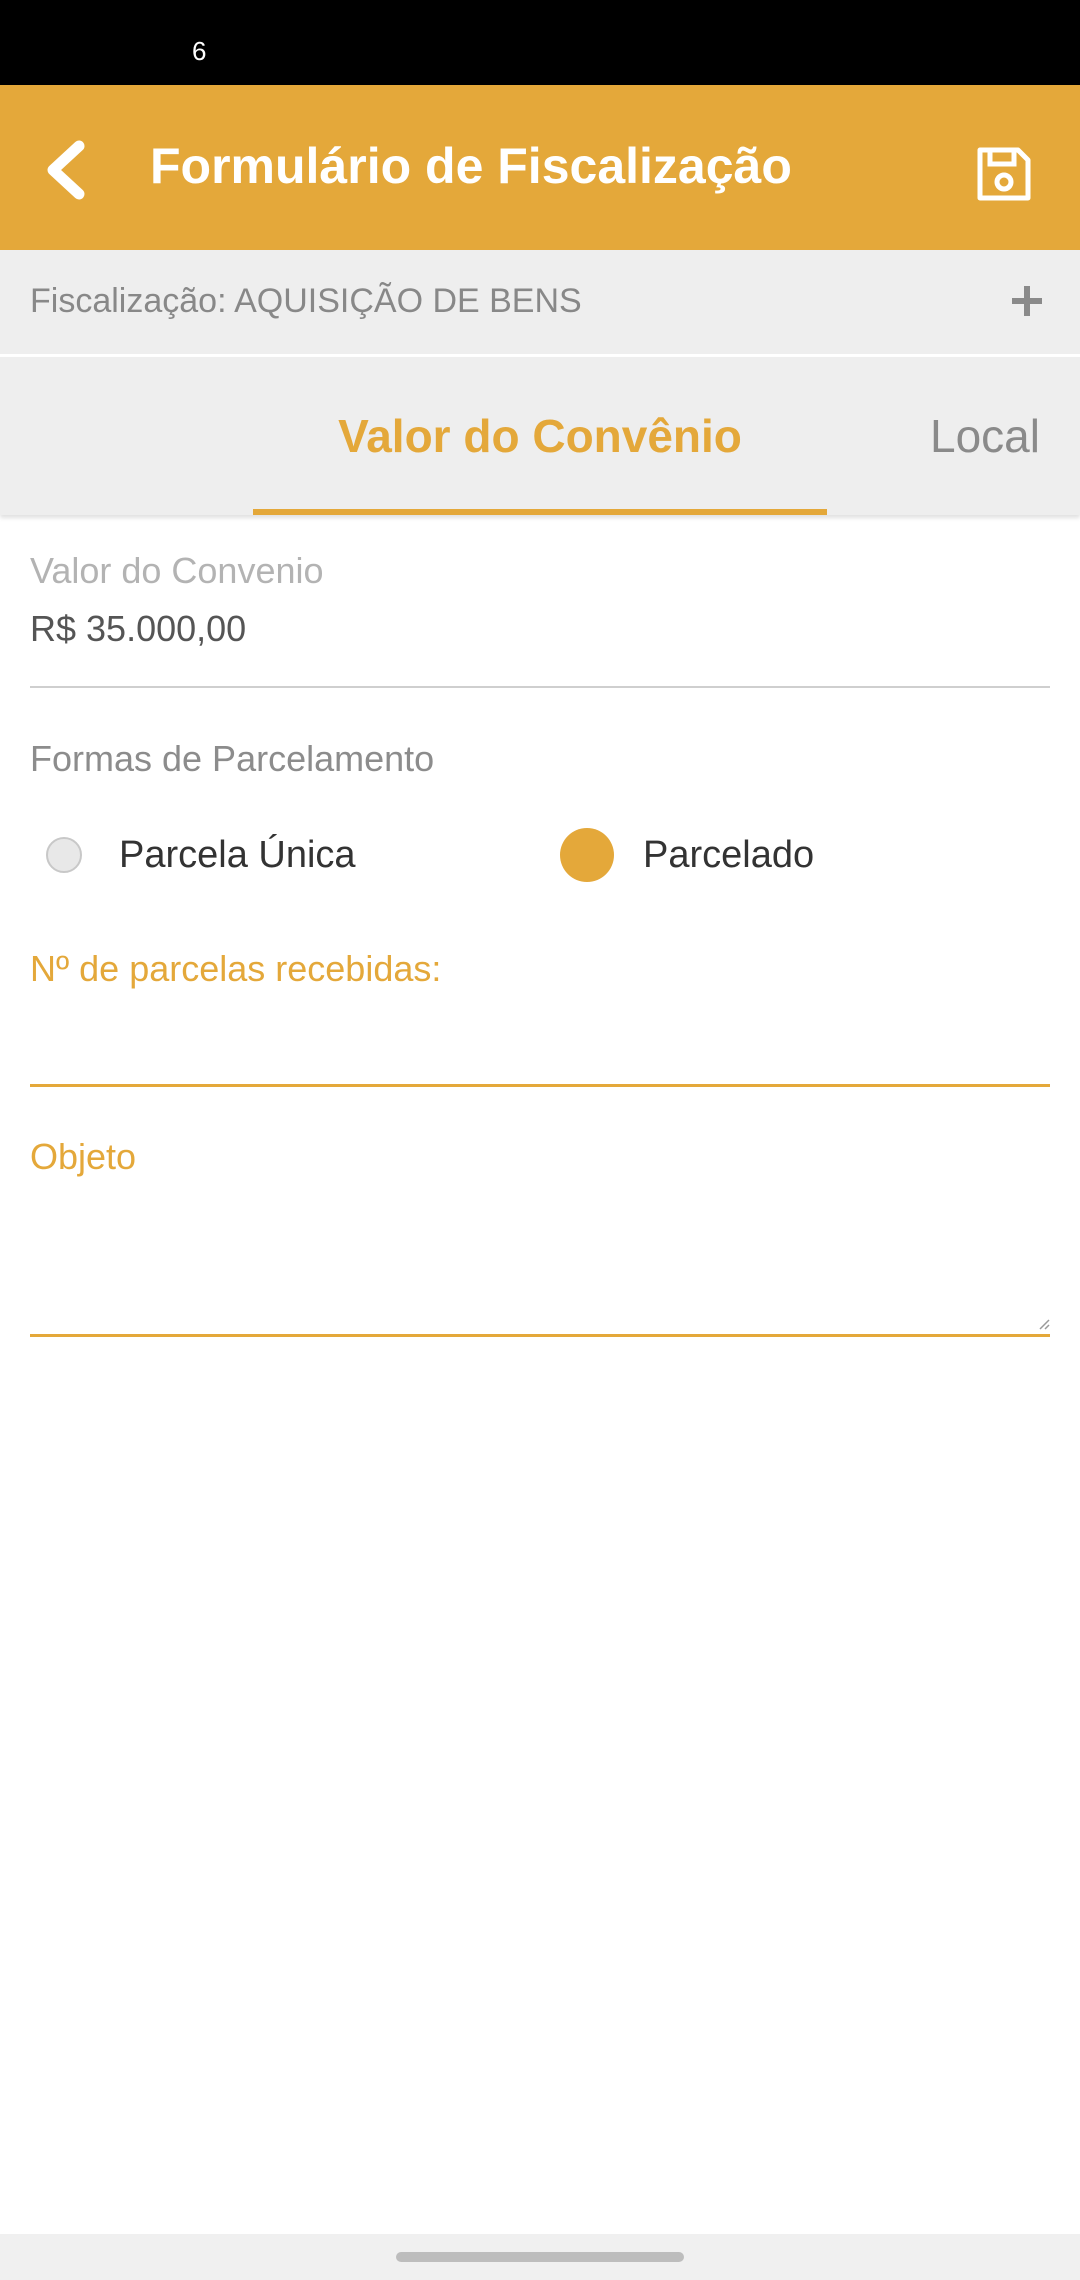  I want to click on floppy-disk-icon, so click(1004, 174).